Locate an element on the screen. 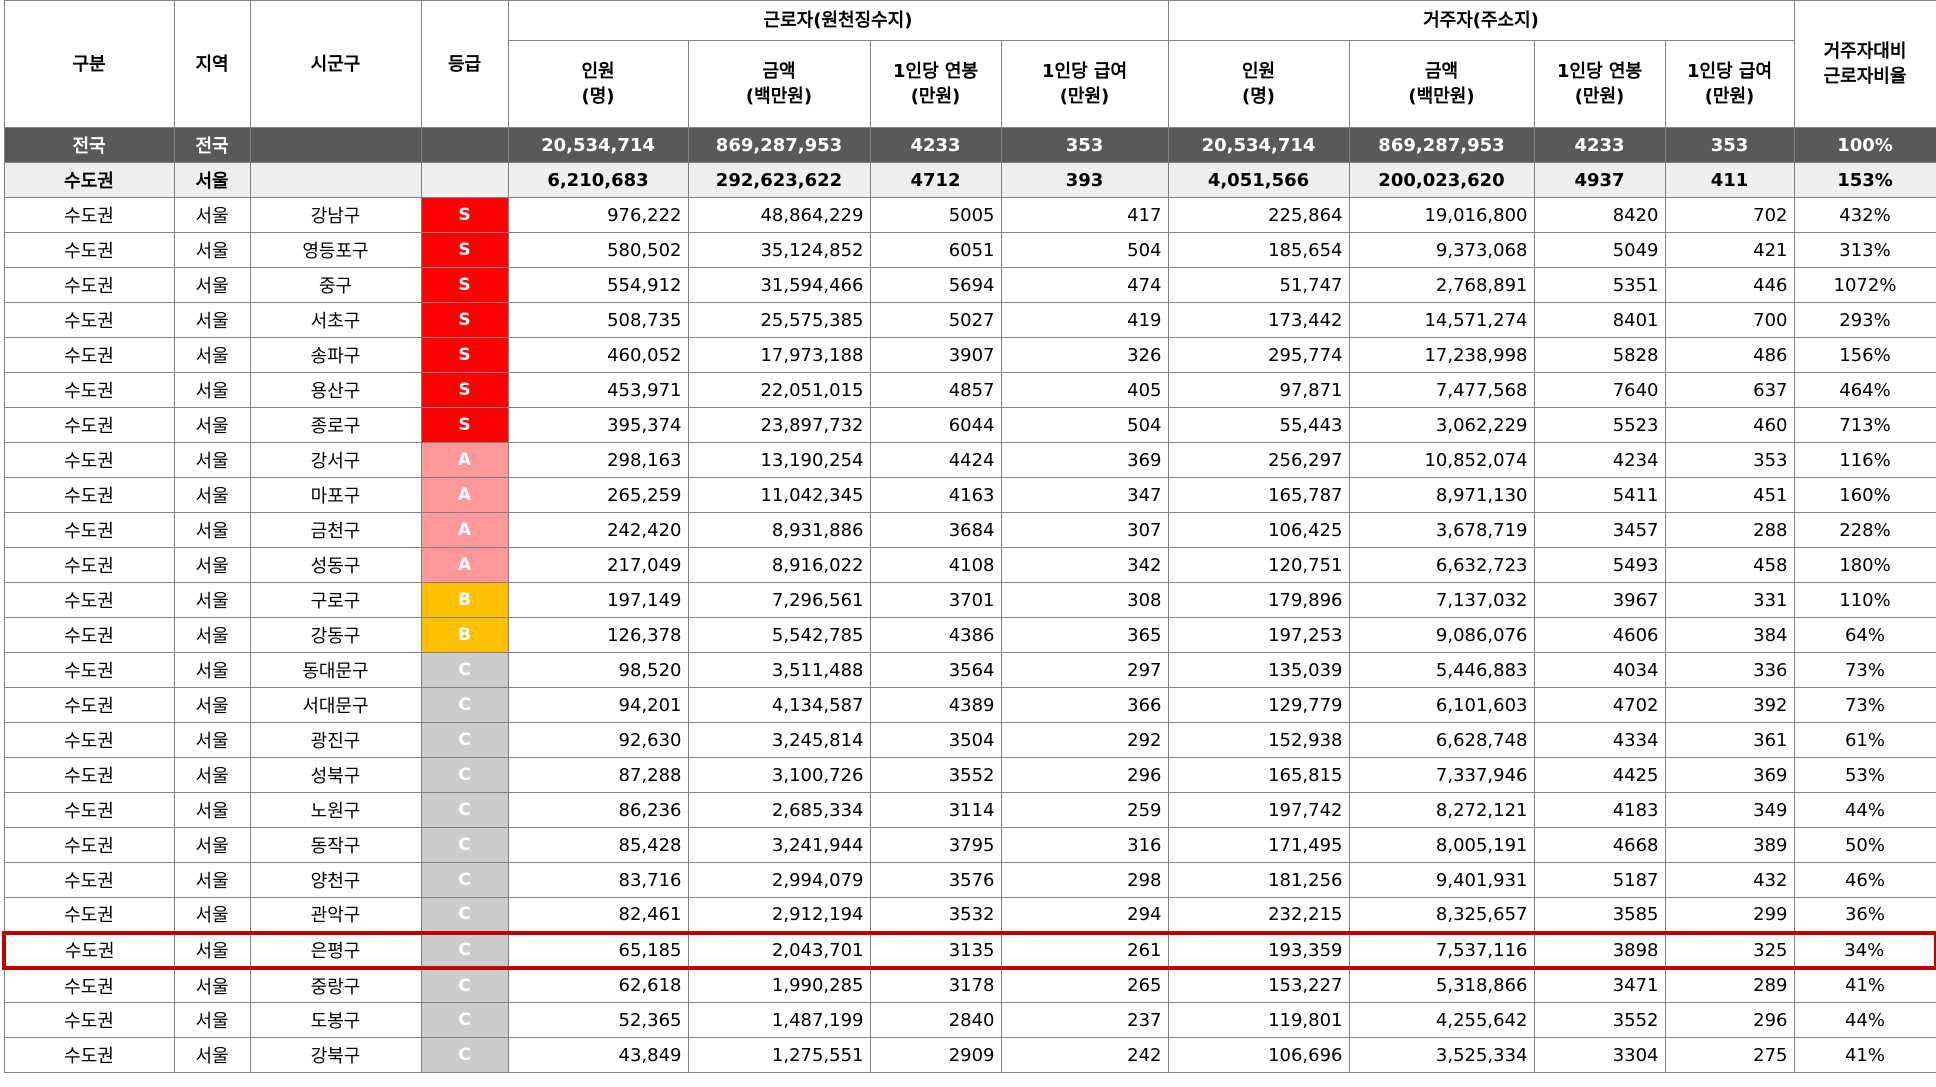 The width and height of the screenshot is (1936, 1087). cell-resident-pay: 486 is located at coordinates (1729, 355).